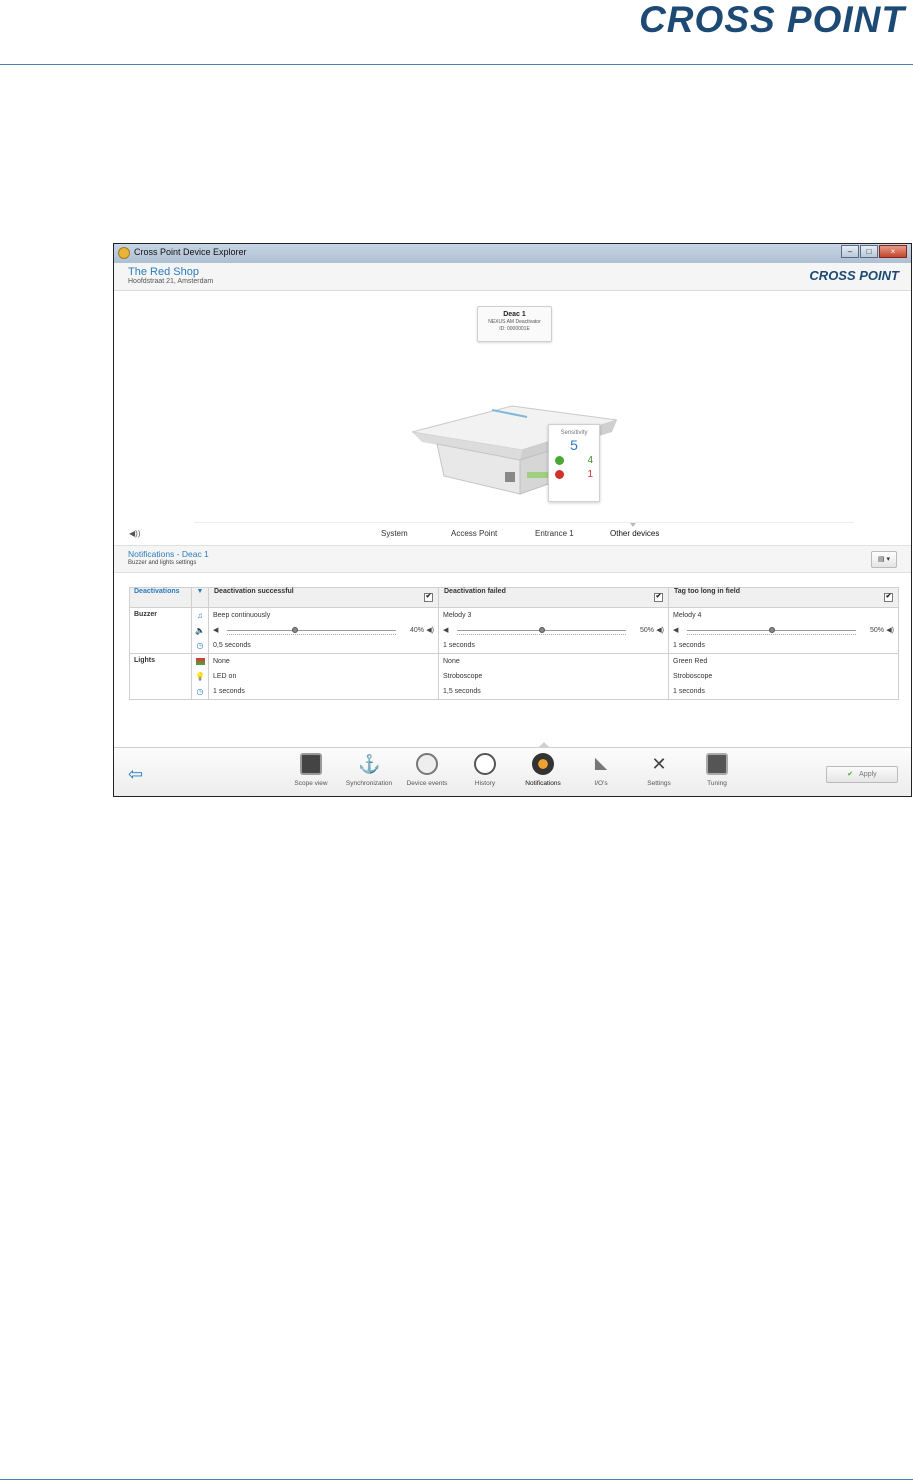  What do you see at coordinates (543, 770) in the screenshot?
I see `tool-notifications: Notifications` at bounding box center [543, 770].